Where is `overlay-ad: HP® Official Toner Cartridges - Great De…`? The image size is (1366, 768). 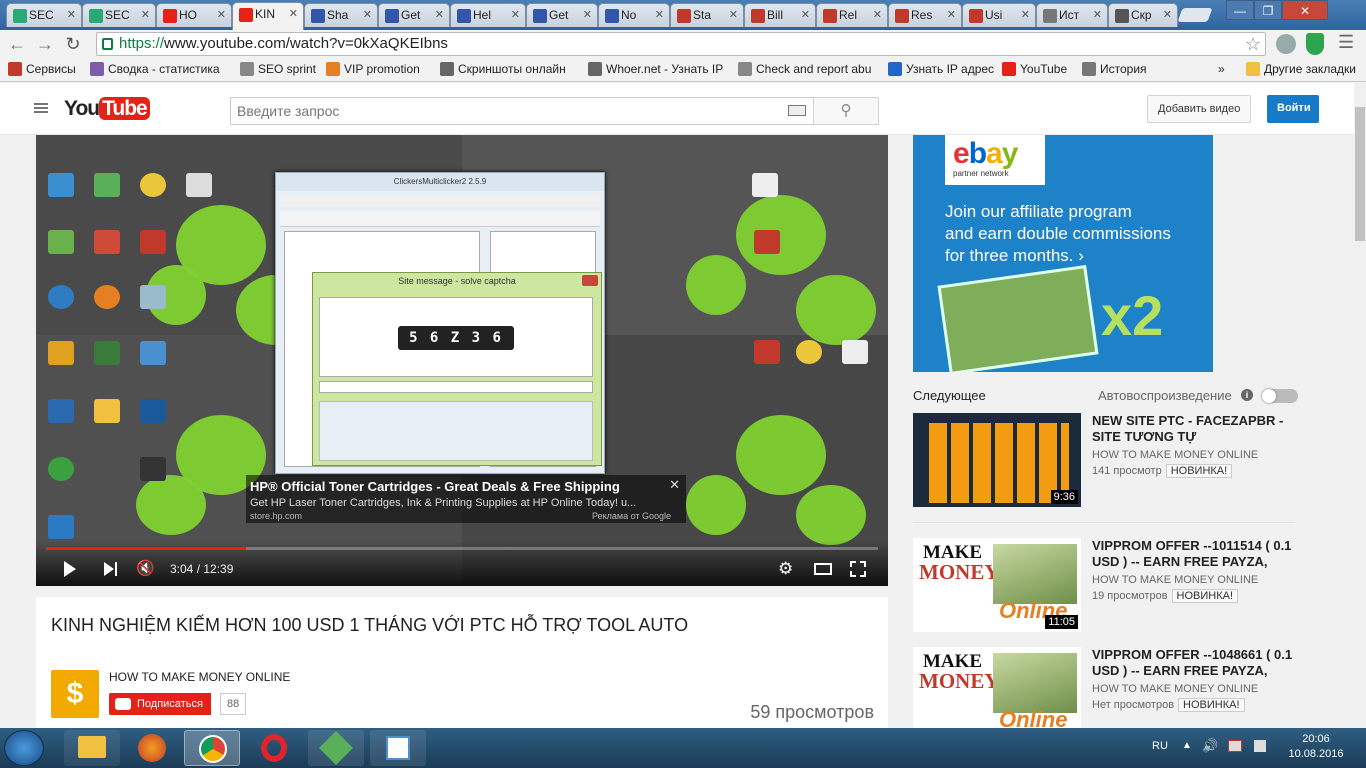 overlay-ad: HP® Official Toner Cartridges - Great De… is located at coordinates (466, 499).